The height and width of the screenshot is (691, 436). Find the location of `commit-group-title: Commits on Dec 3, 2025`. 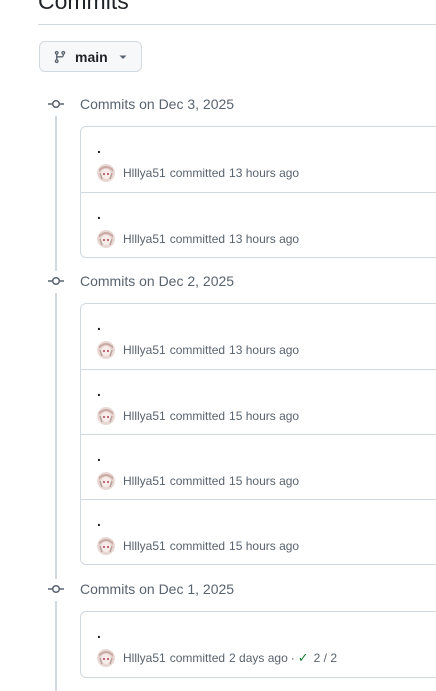

commit-group-title: Commits on Dec 3, 2025 is located at coordinates (157, 104).